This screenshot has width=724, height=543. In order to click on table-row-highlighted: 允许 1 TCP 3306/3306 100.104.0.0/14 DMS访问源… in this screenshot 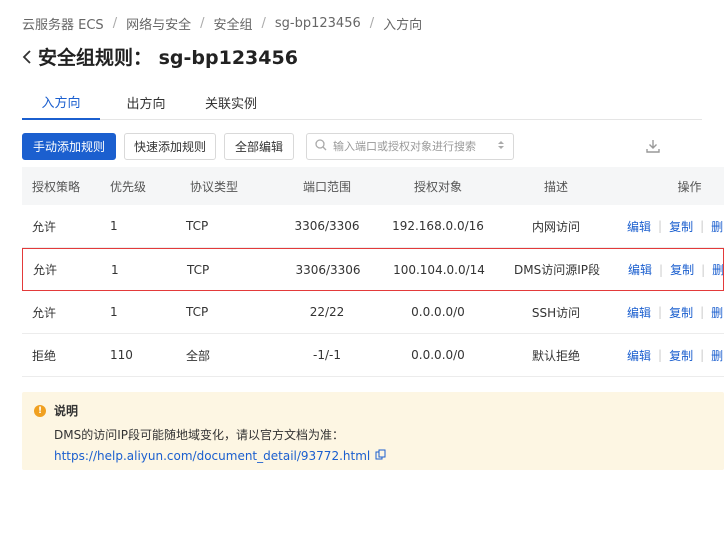, I will do `click(373, 269)`.